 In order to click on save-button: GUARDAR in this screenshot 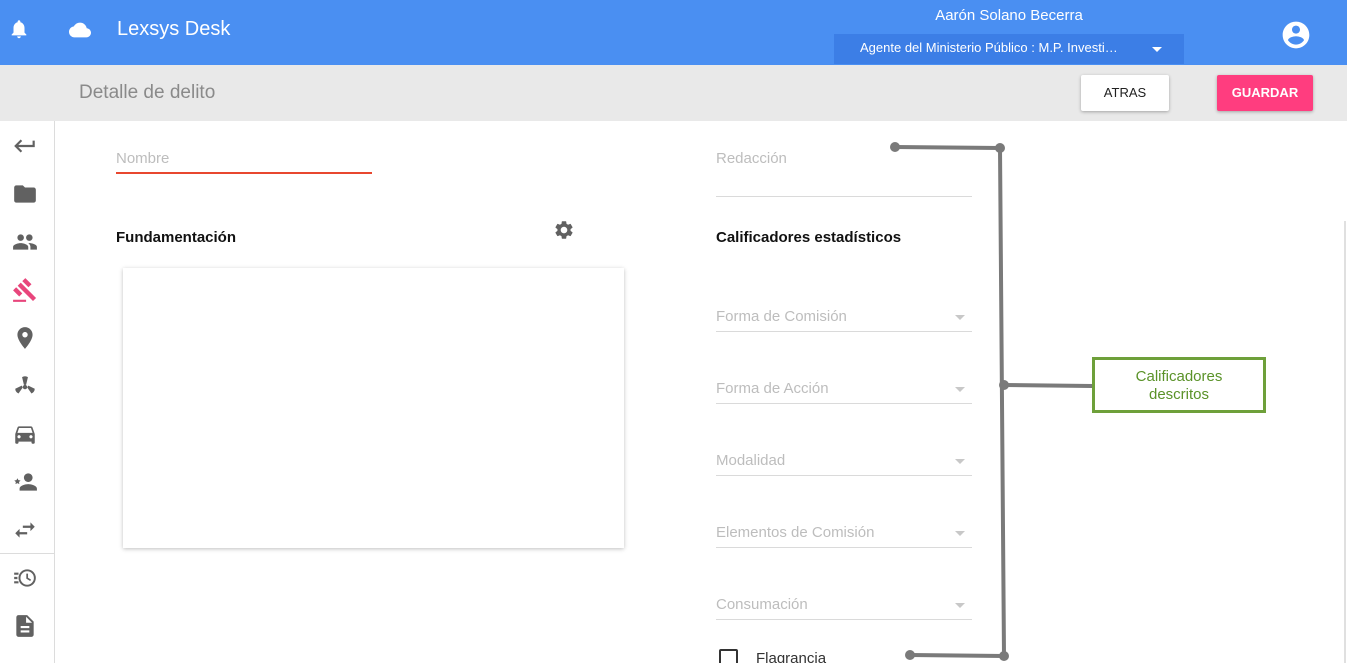, I will do `click(1265, 93)`.